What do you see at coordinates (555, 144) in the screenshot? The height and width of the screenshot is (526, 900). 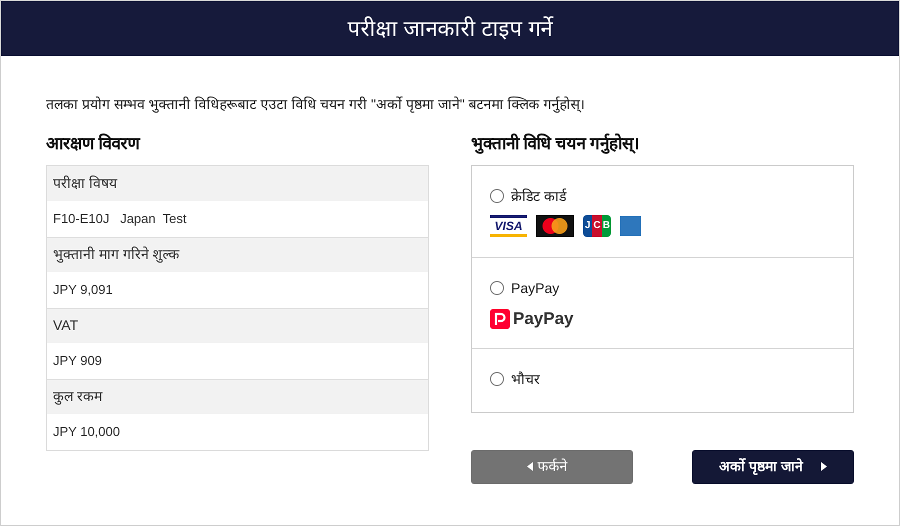 I see `section-heading: भुक्तानी विधि चयन गर्नुहोस्।` at bounding box center [555, 144].